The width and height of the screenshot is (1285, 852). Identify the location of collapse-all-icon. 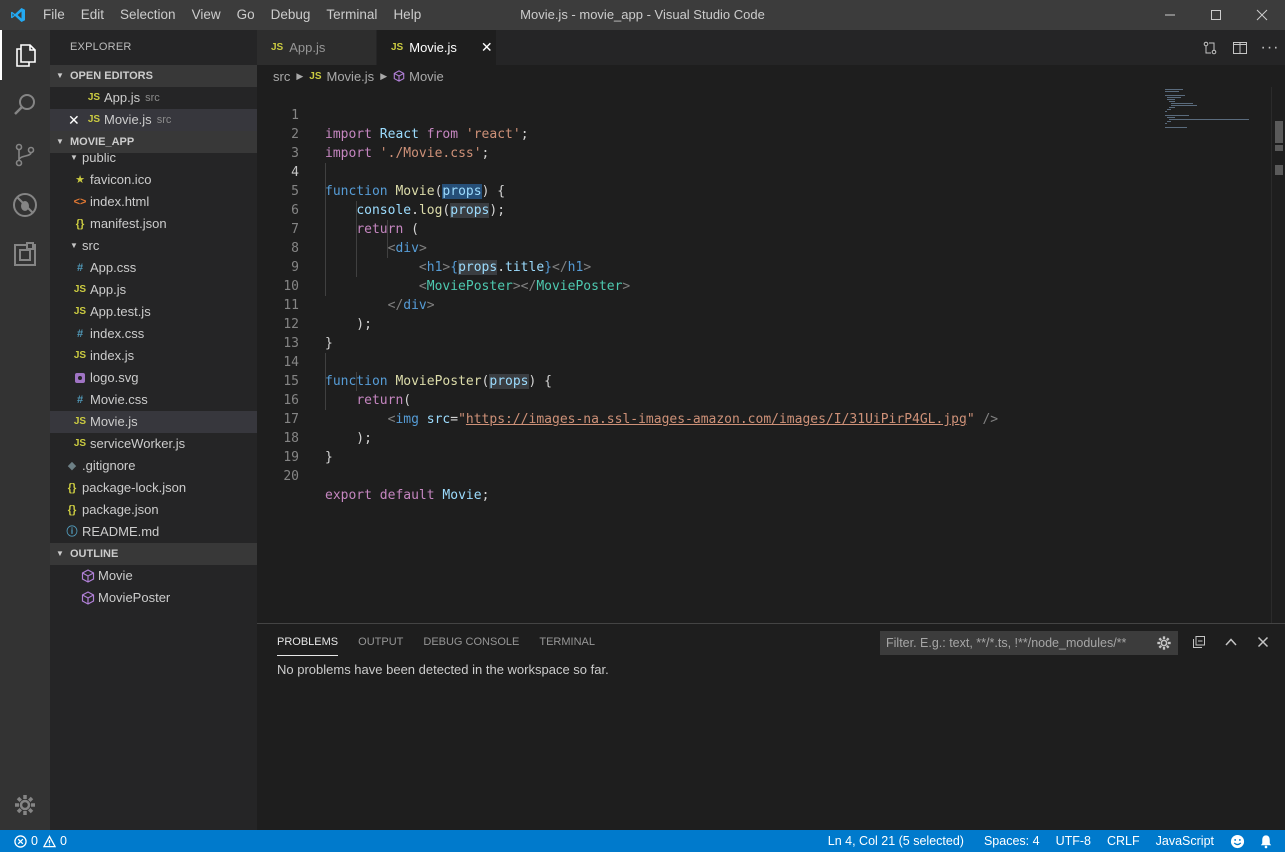
(1199, 642).